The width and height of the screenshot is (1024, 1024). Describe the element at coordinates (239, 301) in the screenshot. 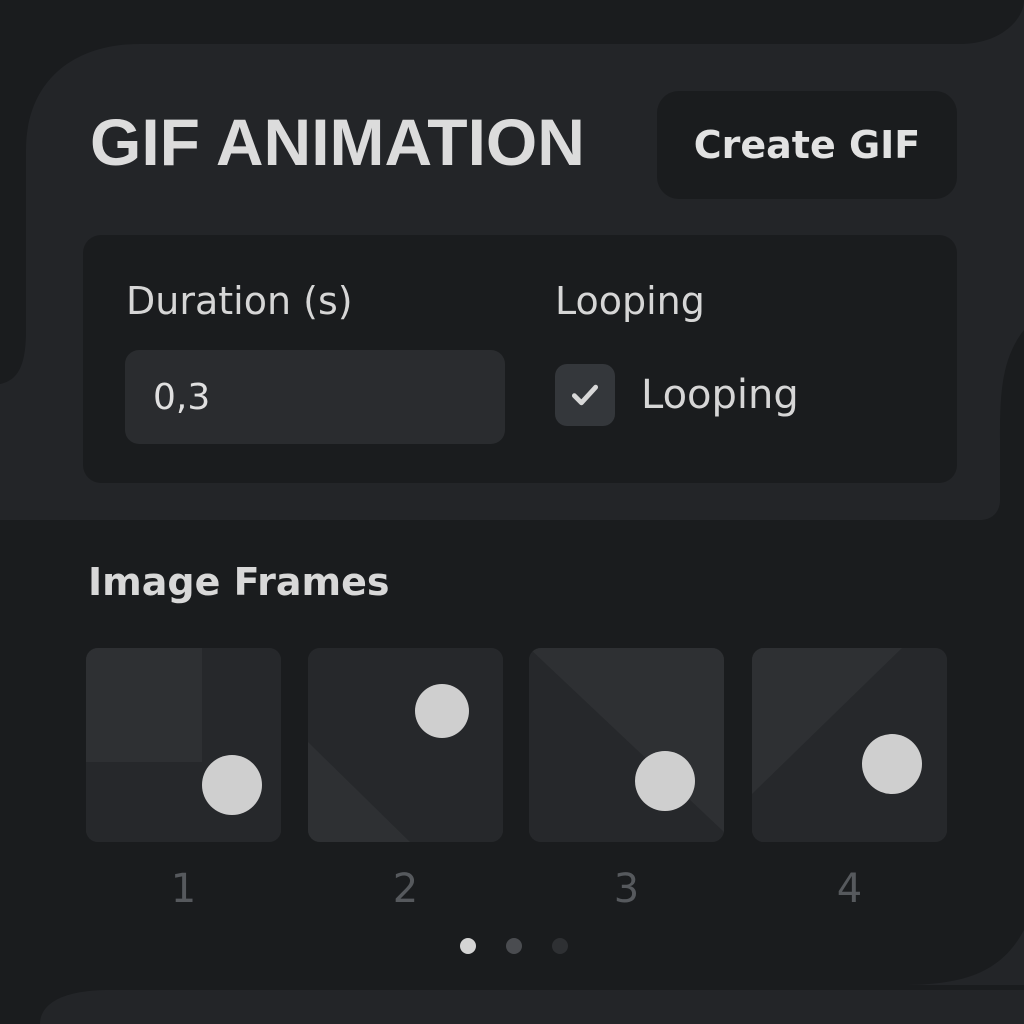

I see `duration-label: Duration (s)` at that location.